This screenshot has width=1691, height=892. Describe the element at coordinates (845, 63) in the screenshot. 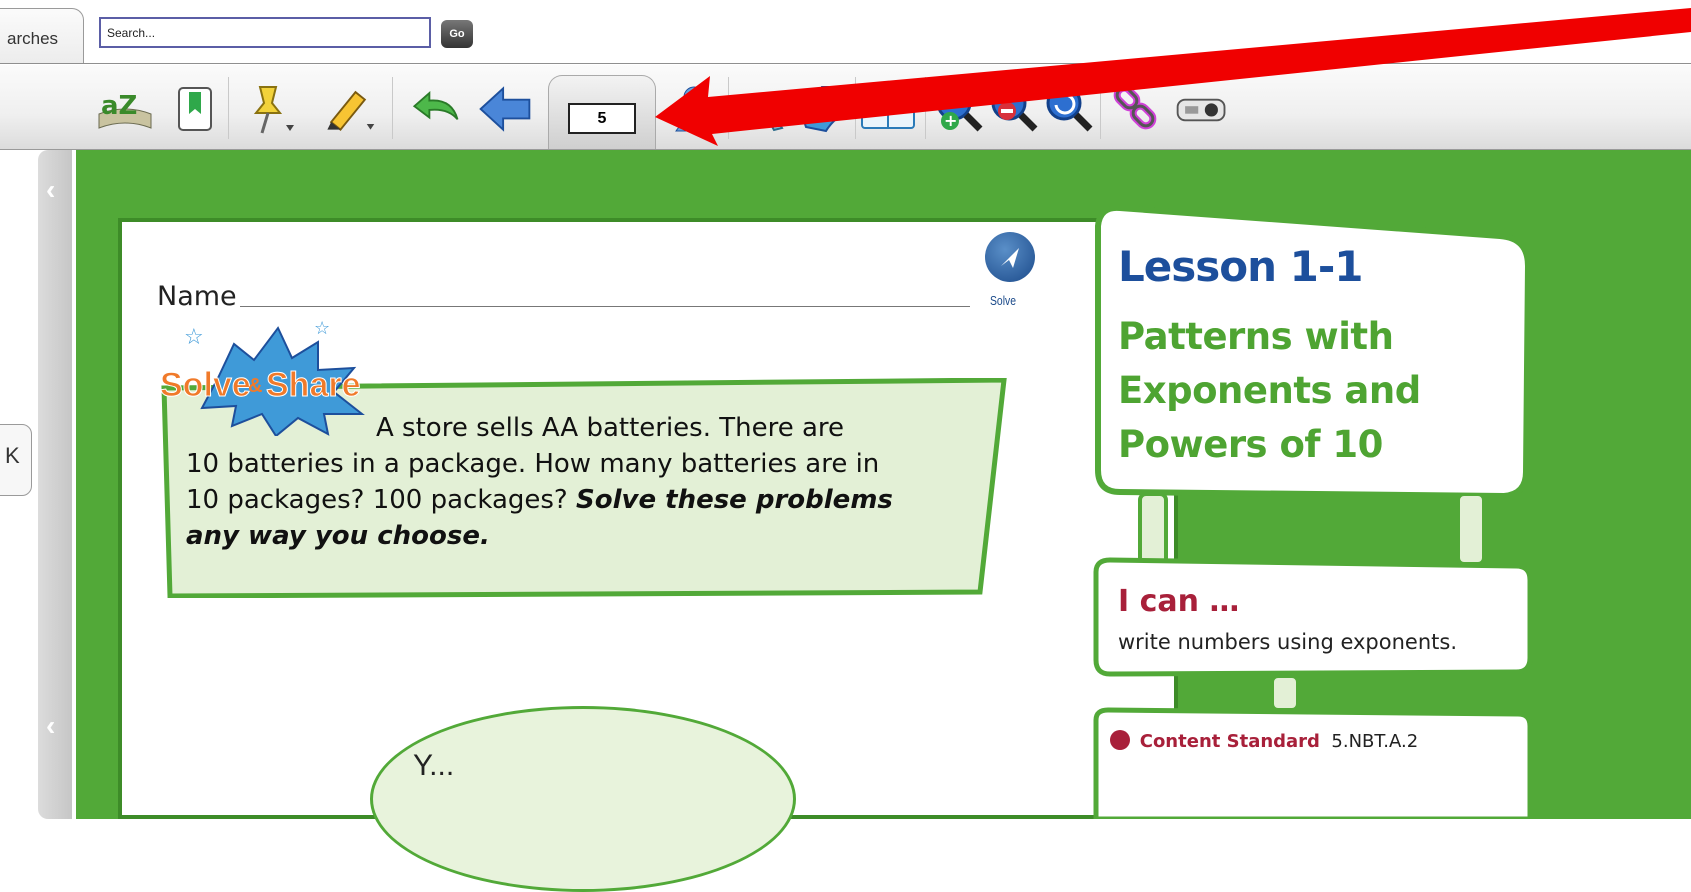

I see `divider` at that location.